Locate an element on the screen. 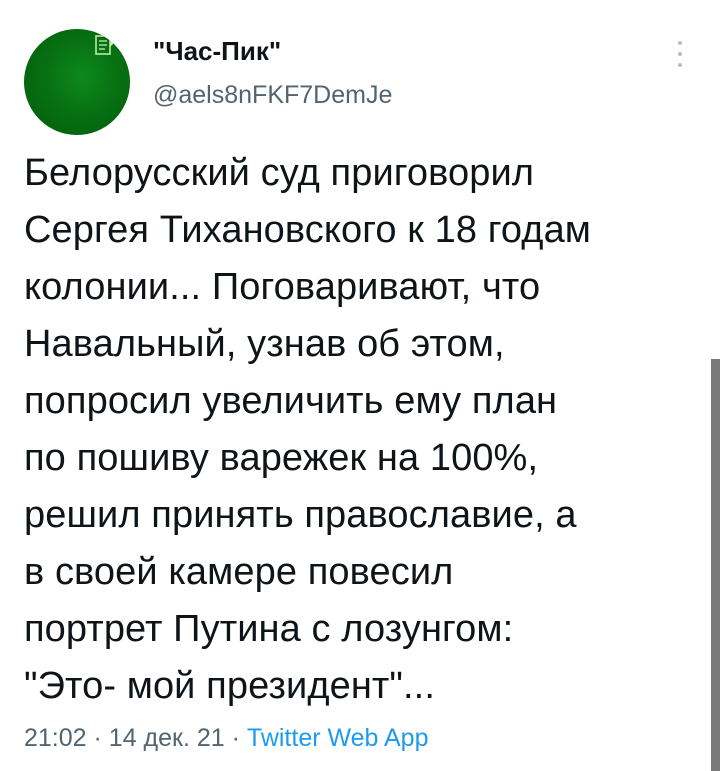 Image resolution: width=720 pixels, height=771 pixels. scrollbar is located at coordinates (715, 565).